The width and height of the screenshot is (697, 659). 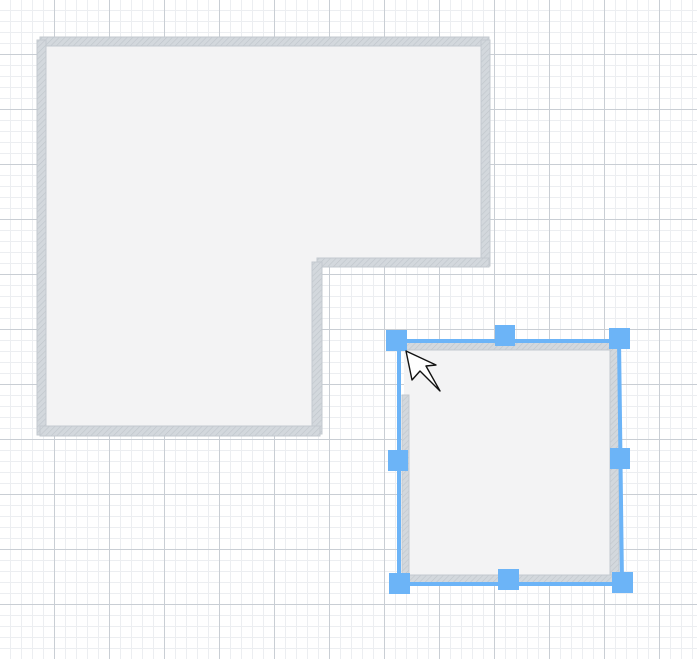 I want to click on resize-handle-top-right, so click(x=619, y=338).